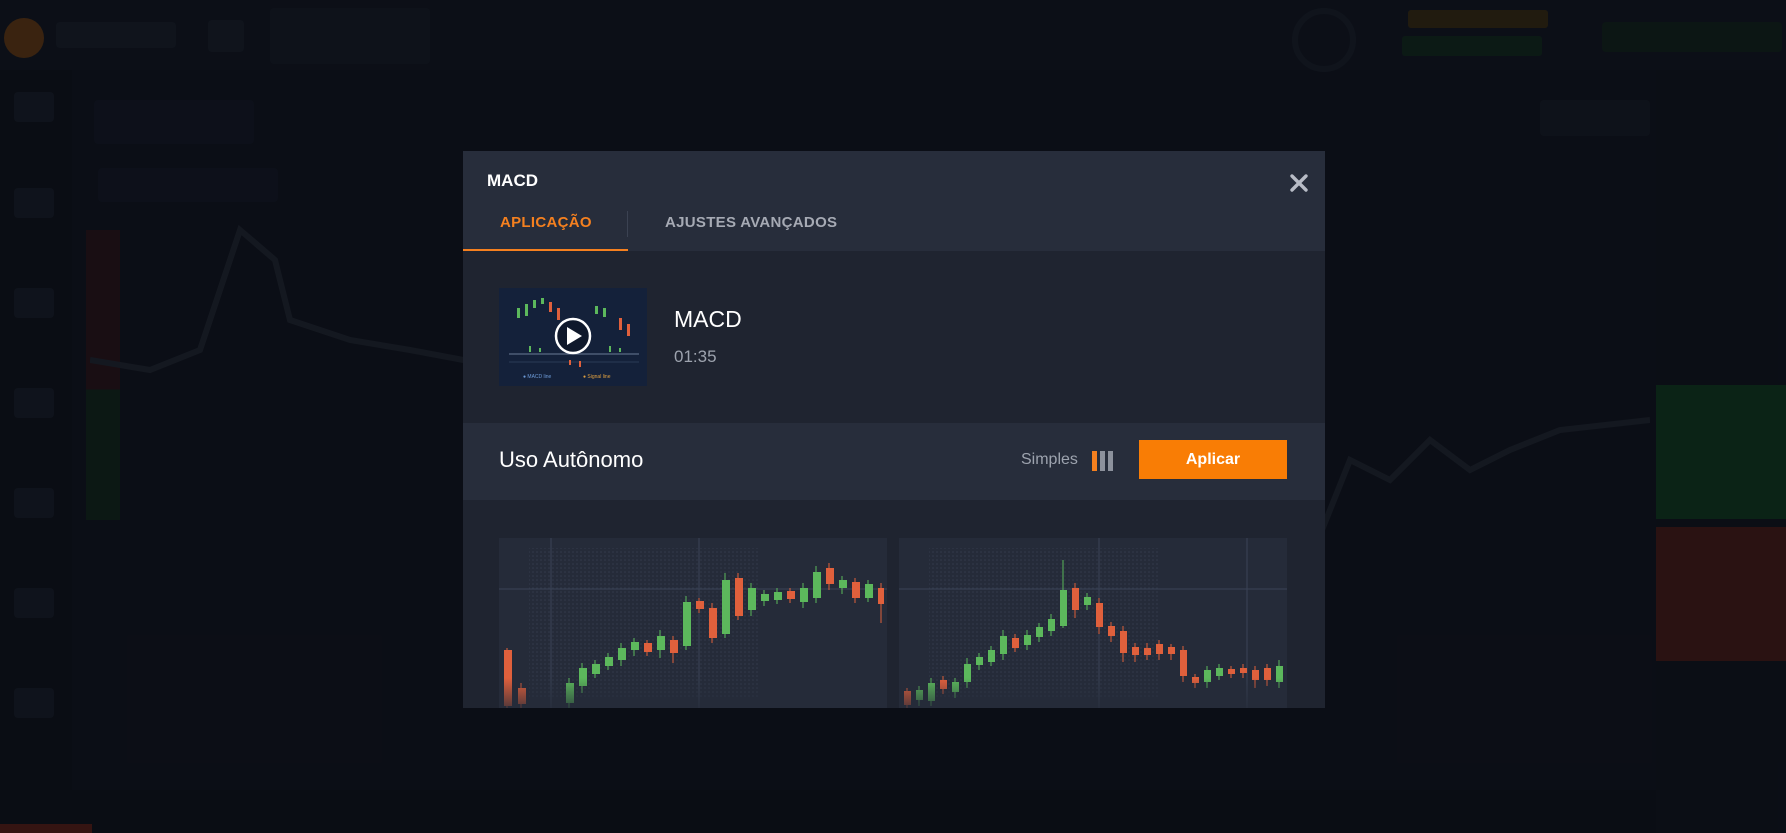 This screenshot has width=1786, height=833. Describe the element at coordinates (1049, 459) in the screenshot. I see `mode-label: Simples` at that location.